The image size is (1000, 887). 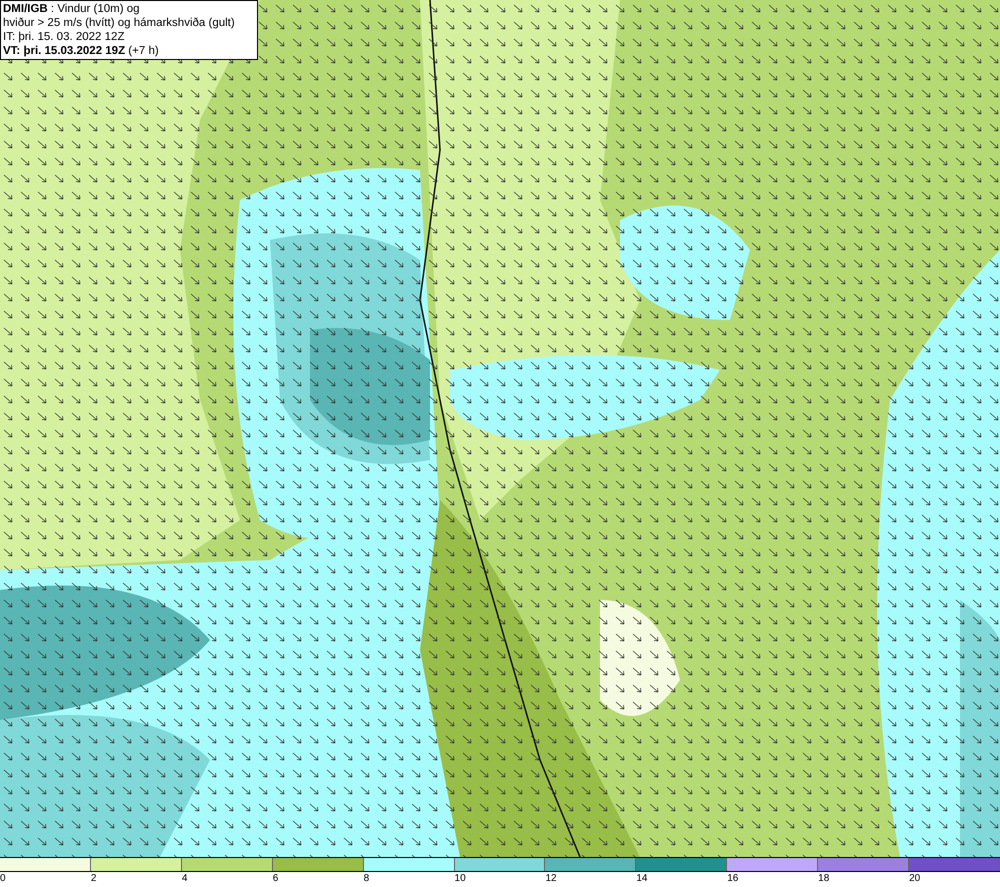 What do you see at coordinates (119, 23) in the screenshot?
I see `title-line: hviður > 25 m/s (hvítt) og hámarkshviða (gult)` at bounding box center [119, 23].